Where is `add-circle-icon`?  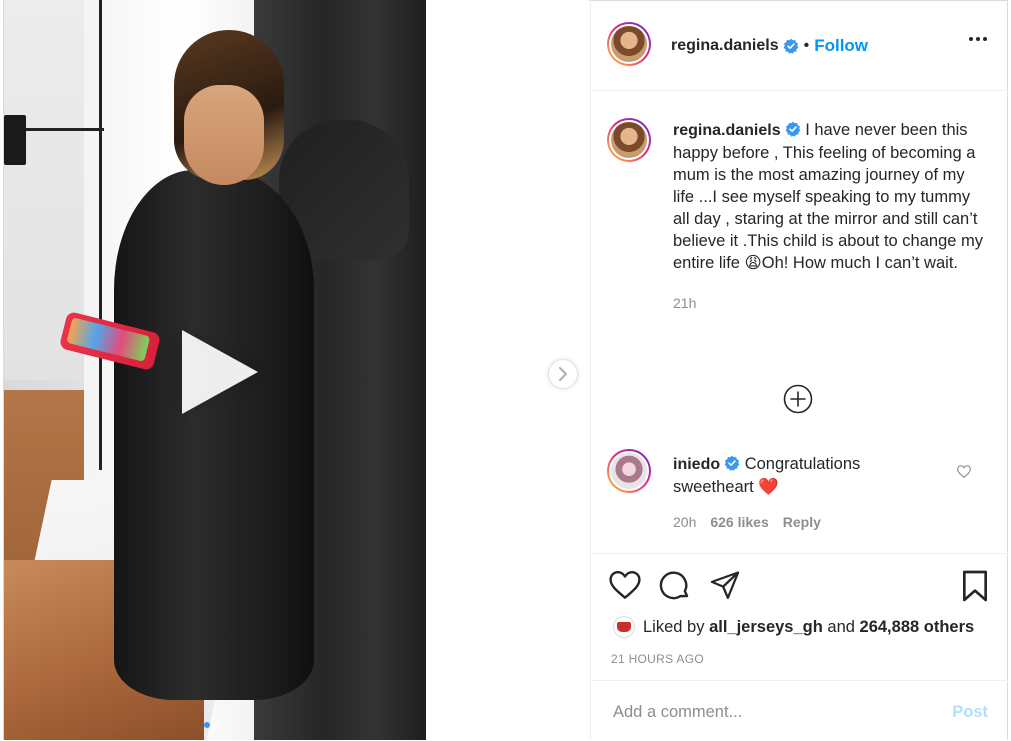
add-circle-icon is located at coordinates (798, 399).